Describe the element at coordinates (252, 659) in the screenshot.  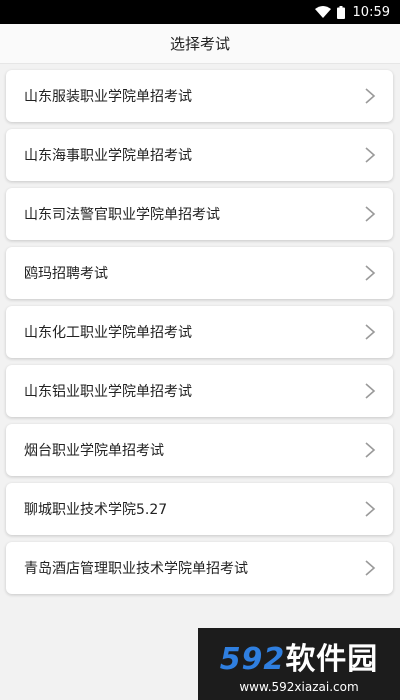
I see `watermark-logo-num: 592` at that location.